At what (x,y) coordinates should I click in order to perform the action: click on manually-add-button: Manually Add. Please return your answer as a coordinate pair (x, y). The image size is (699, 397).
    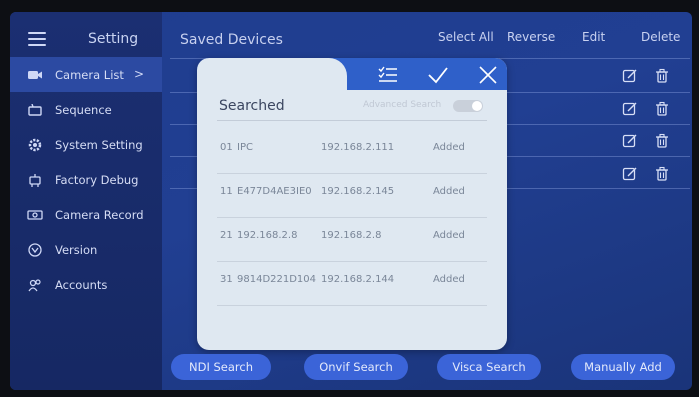
    Looking at the image, I should click on (623, 367).